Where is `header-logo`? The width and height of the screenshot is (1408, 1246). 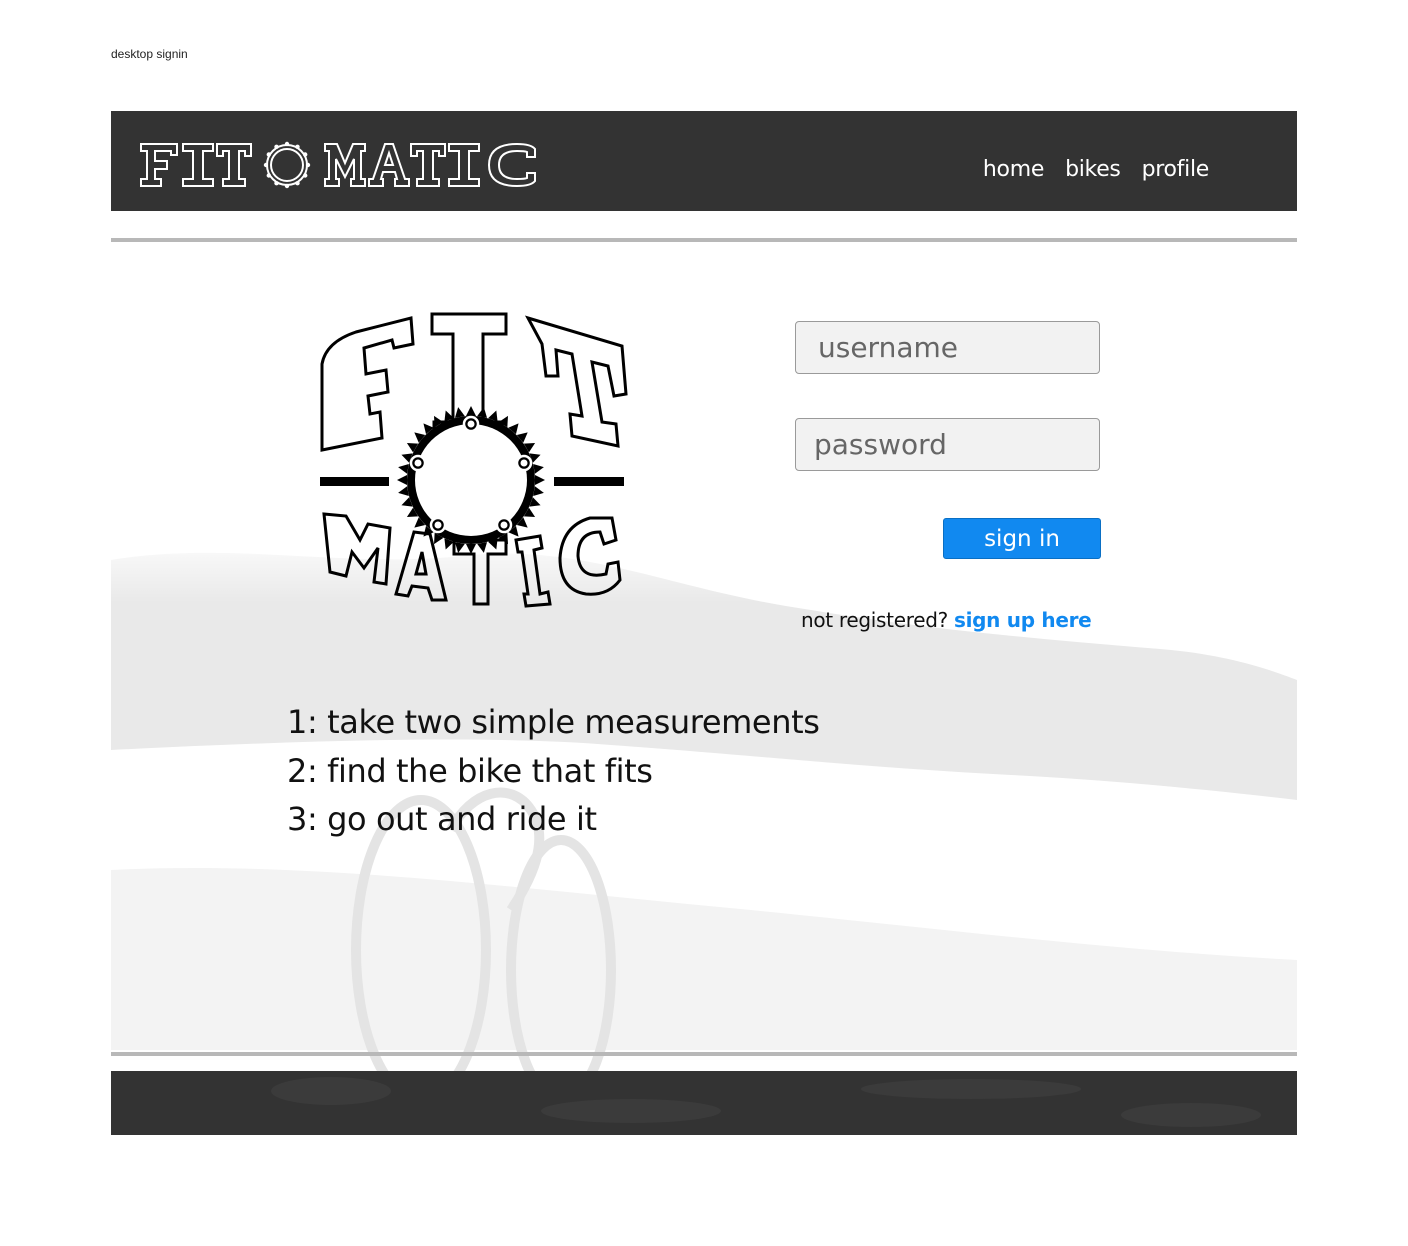 header-logo is located at coordinates (339, 166).